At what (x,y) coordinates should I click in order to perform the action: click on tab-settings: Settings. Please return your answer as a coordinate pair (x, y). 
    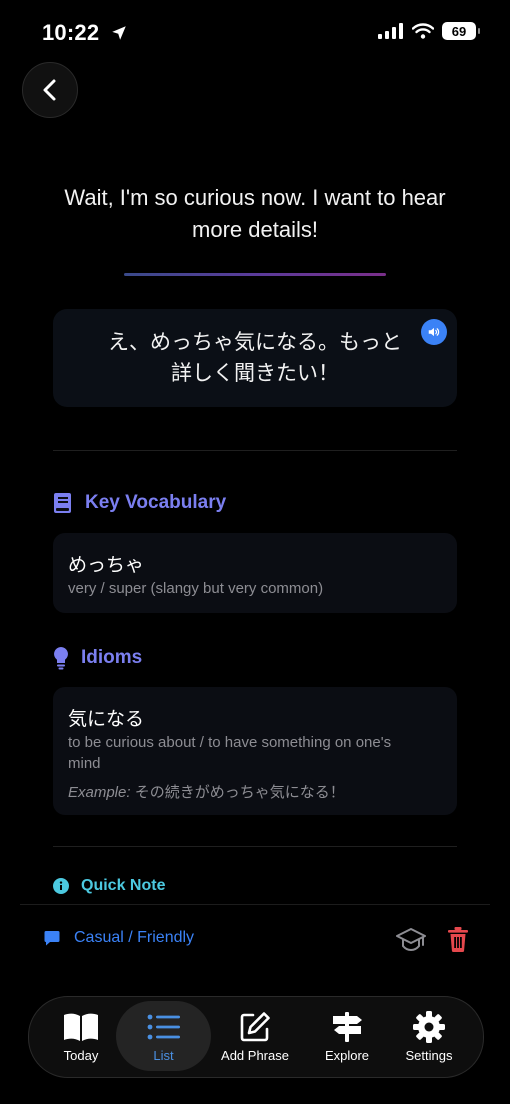
    Looking at the image, I should click on (429, 1036).